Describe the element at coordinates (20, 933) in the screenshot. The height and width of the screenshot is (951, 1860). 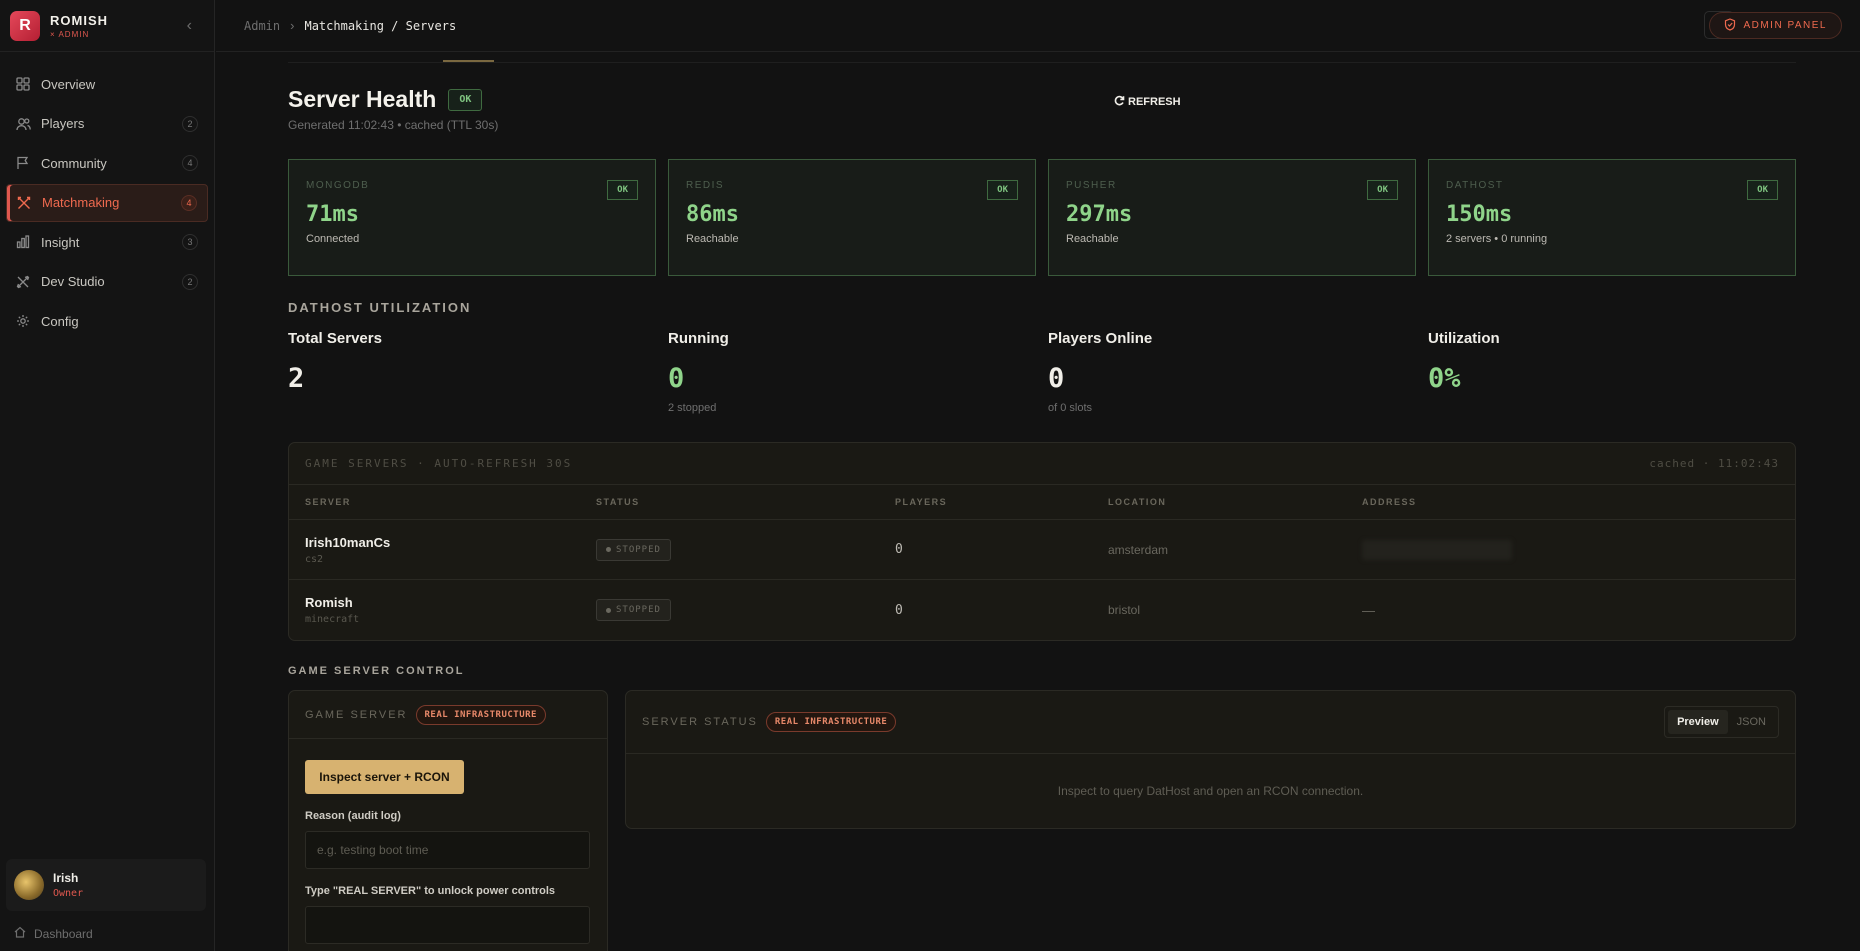
I see `home-icon` at that location.